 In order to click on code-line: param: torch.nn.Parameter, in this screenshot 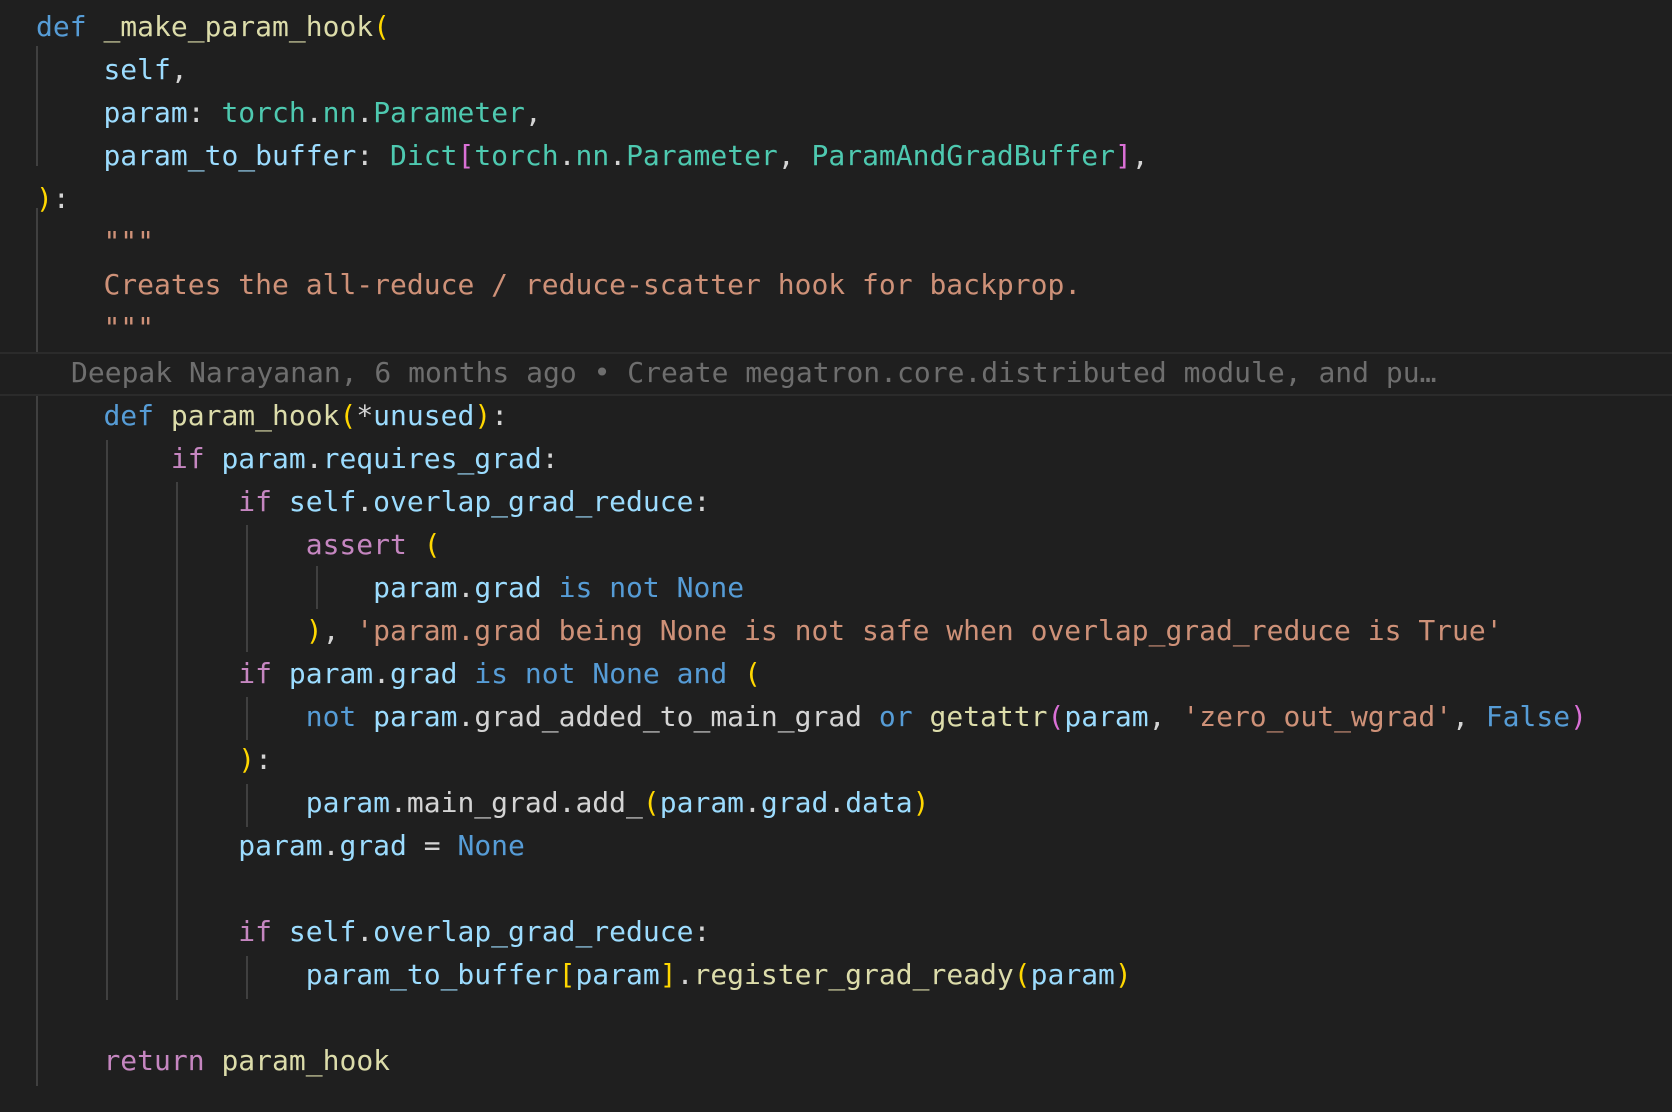, I will do `click(289, 112)`.